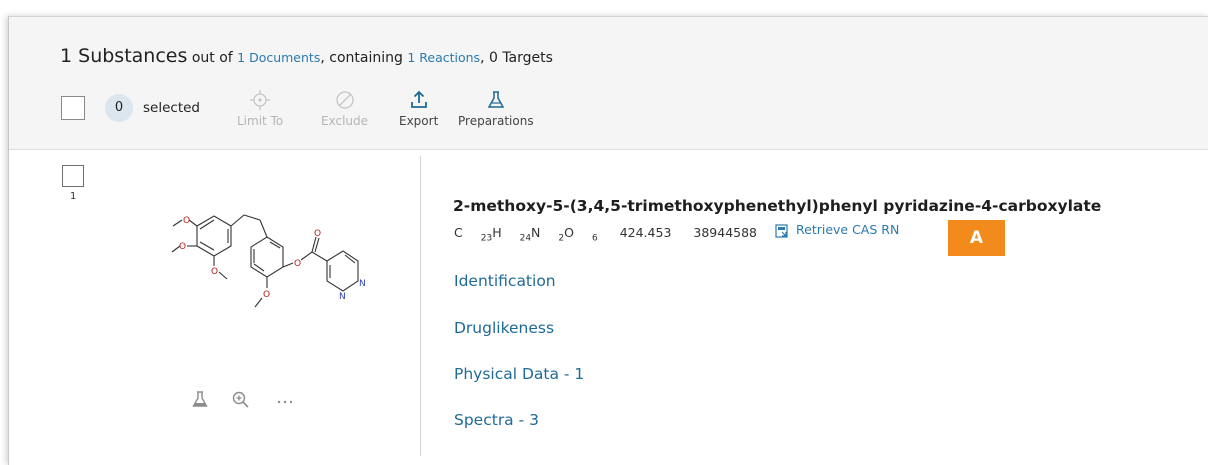 The height and width of the screenshot is (465, 1208). Describe the element at coordinates (505, 281) in the screenshot. I see `identification-link: Identification` at that location.